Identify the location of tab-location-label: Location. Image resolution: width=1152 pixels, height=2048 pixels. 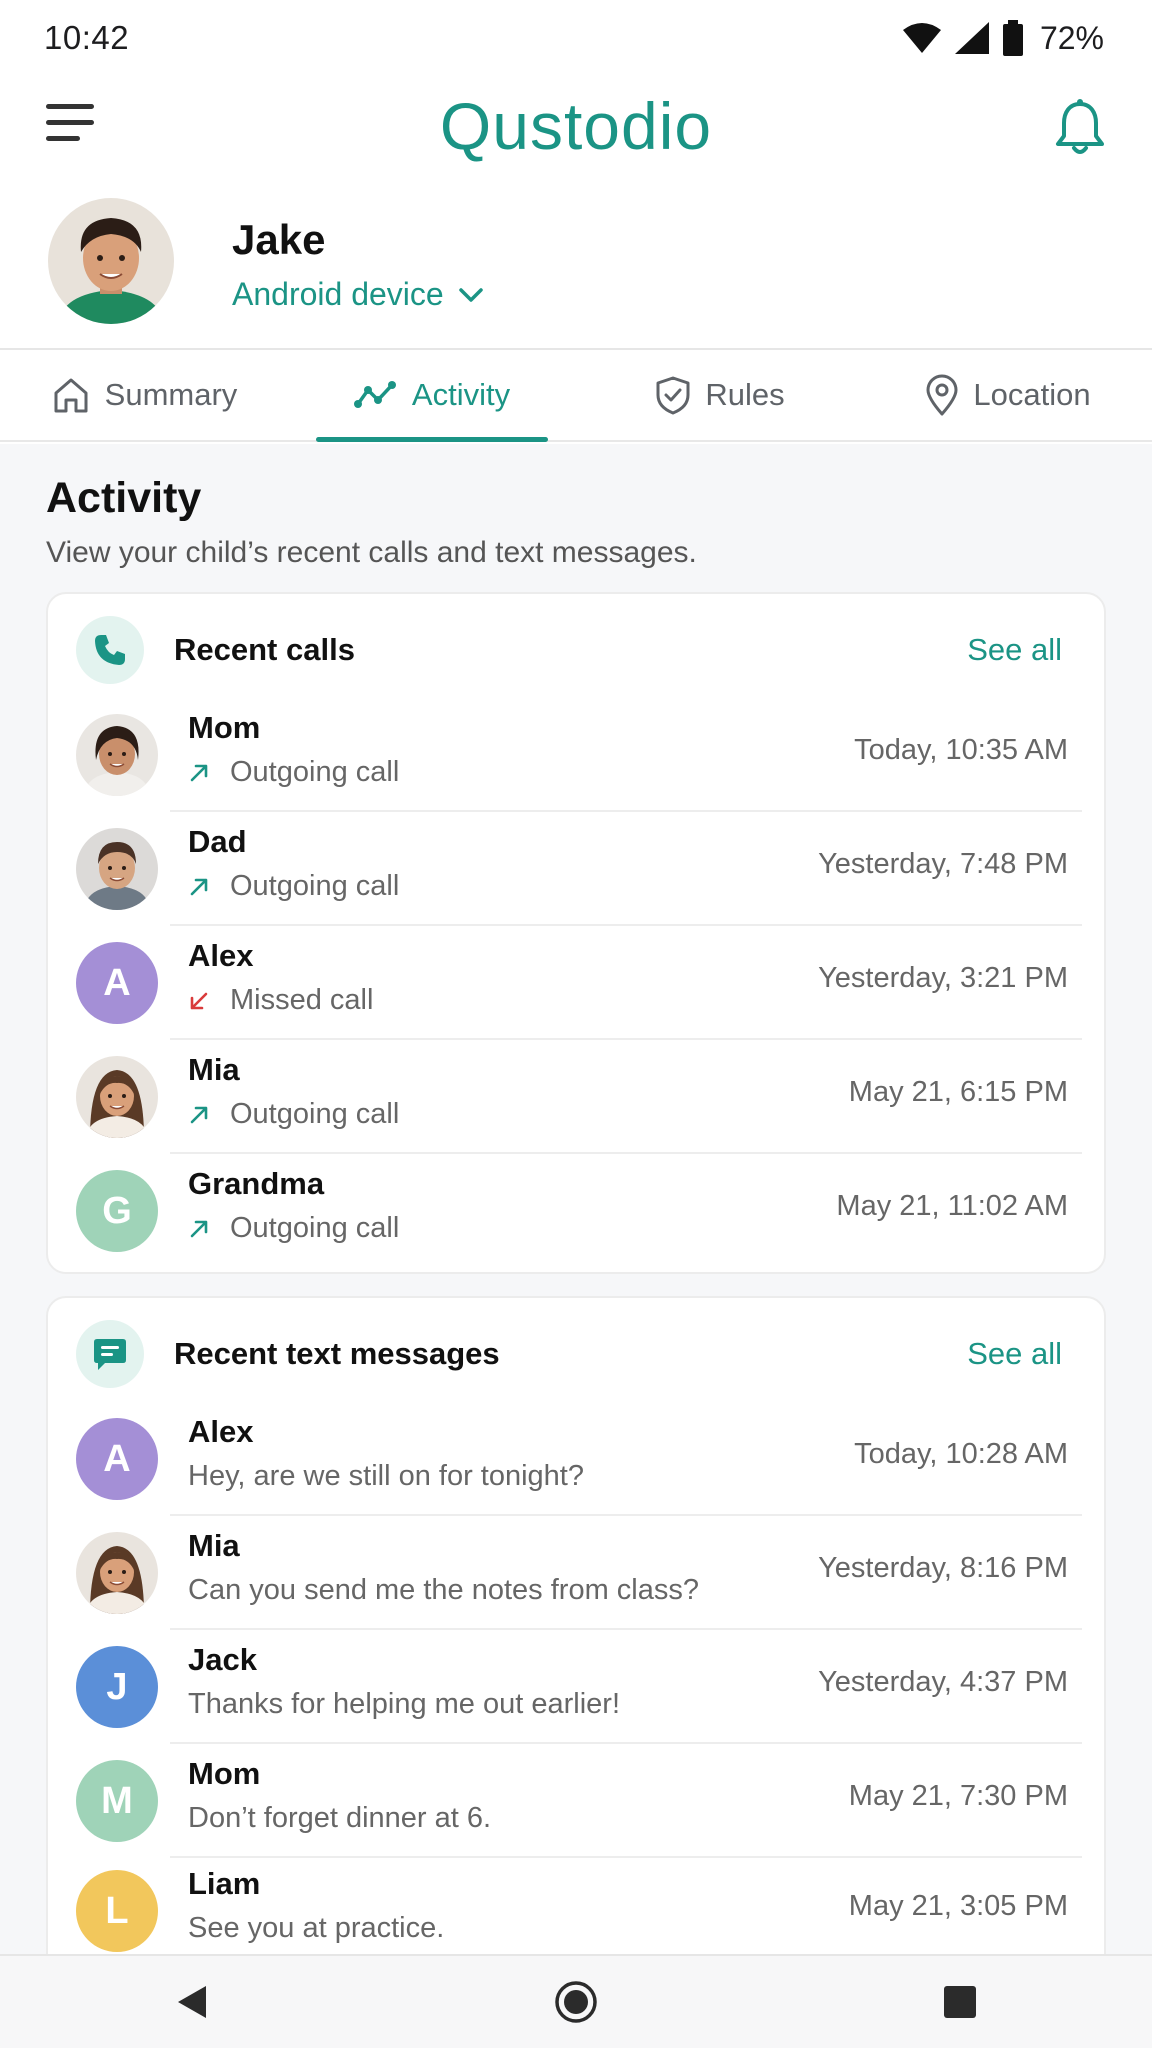
(1032, 394).